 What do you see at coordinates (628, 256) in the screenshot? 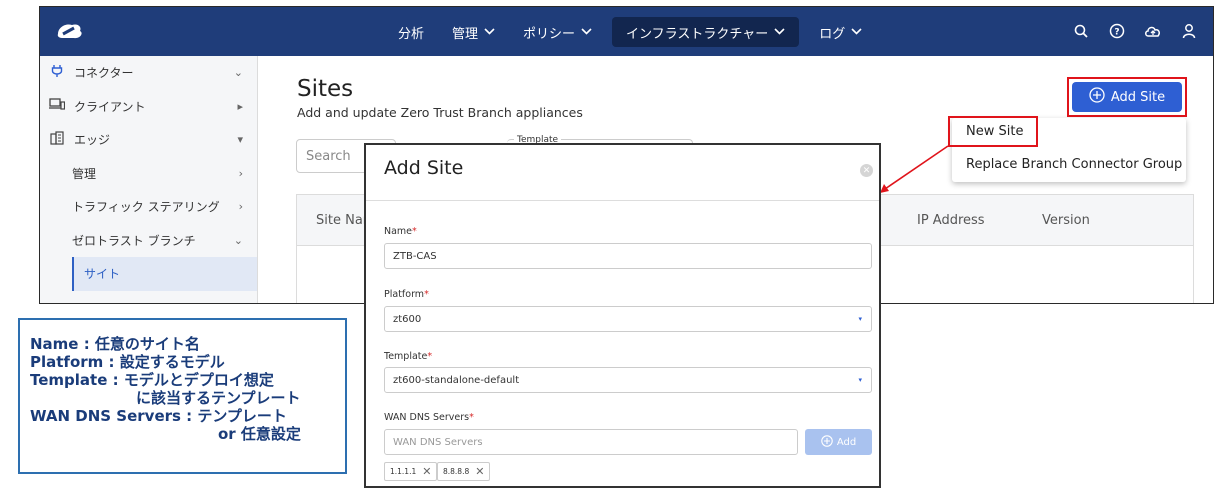
I see `name-field: ZTB-CAS` at bounding box center [628, 256].